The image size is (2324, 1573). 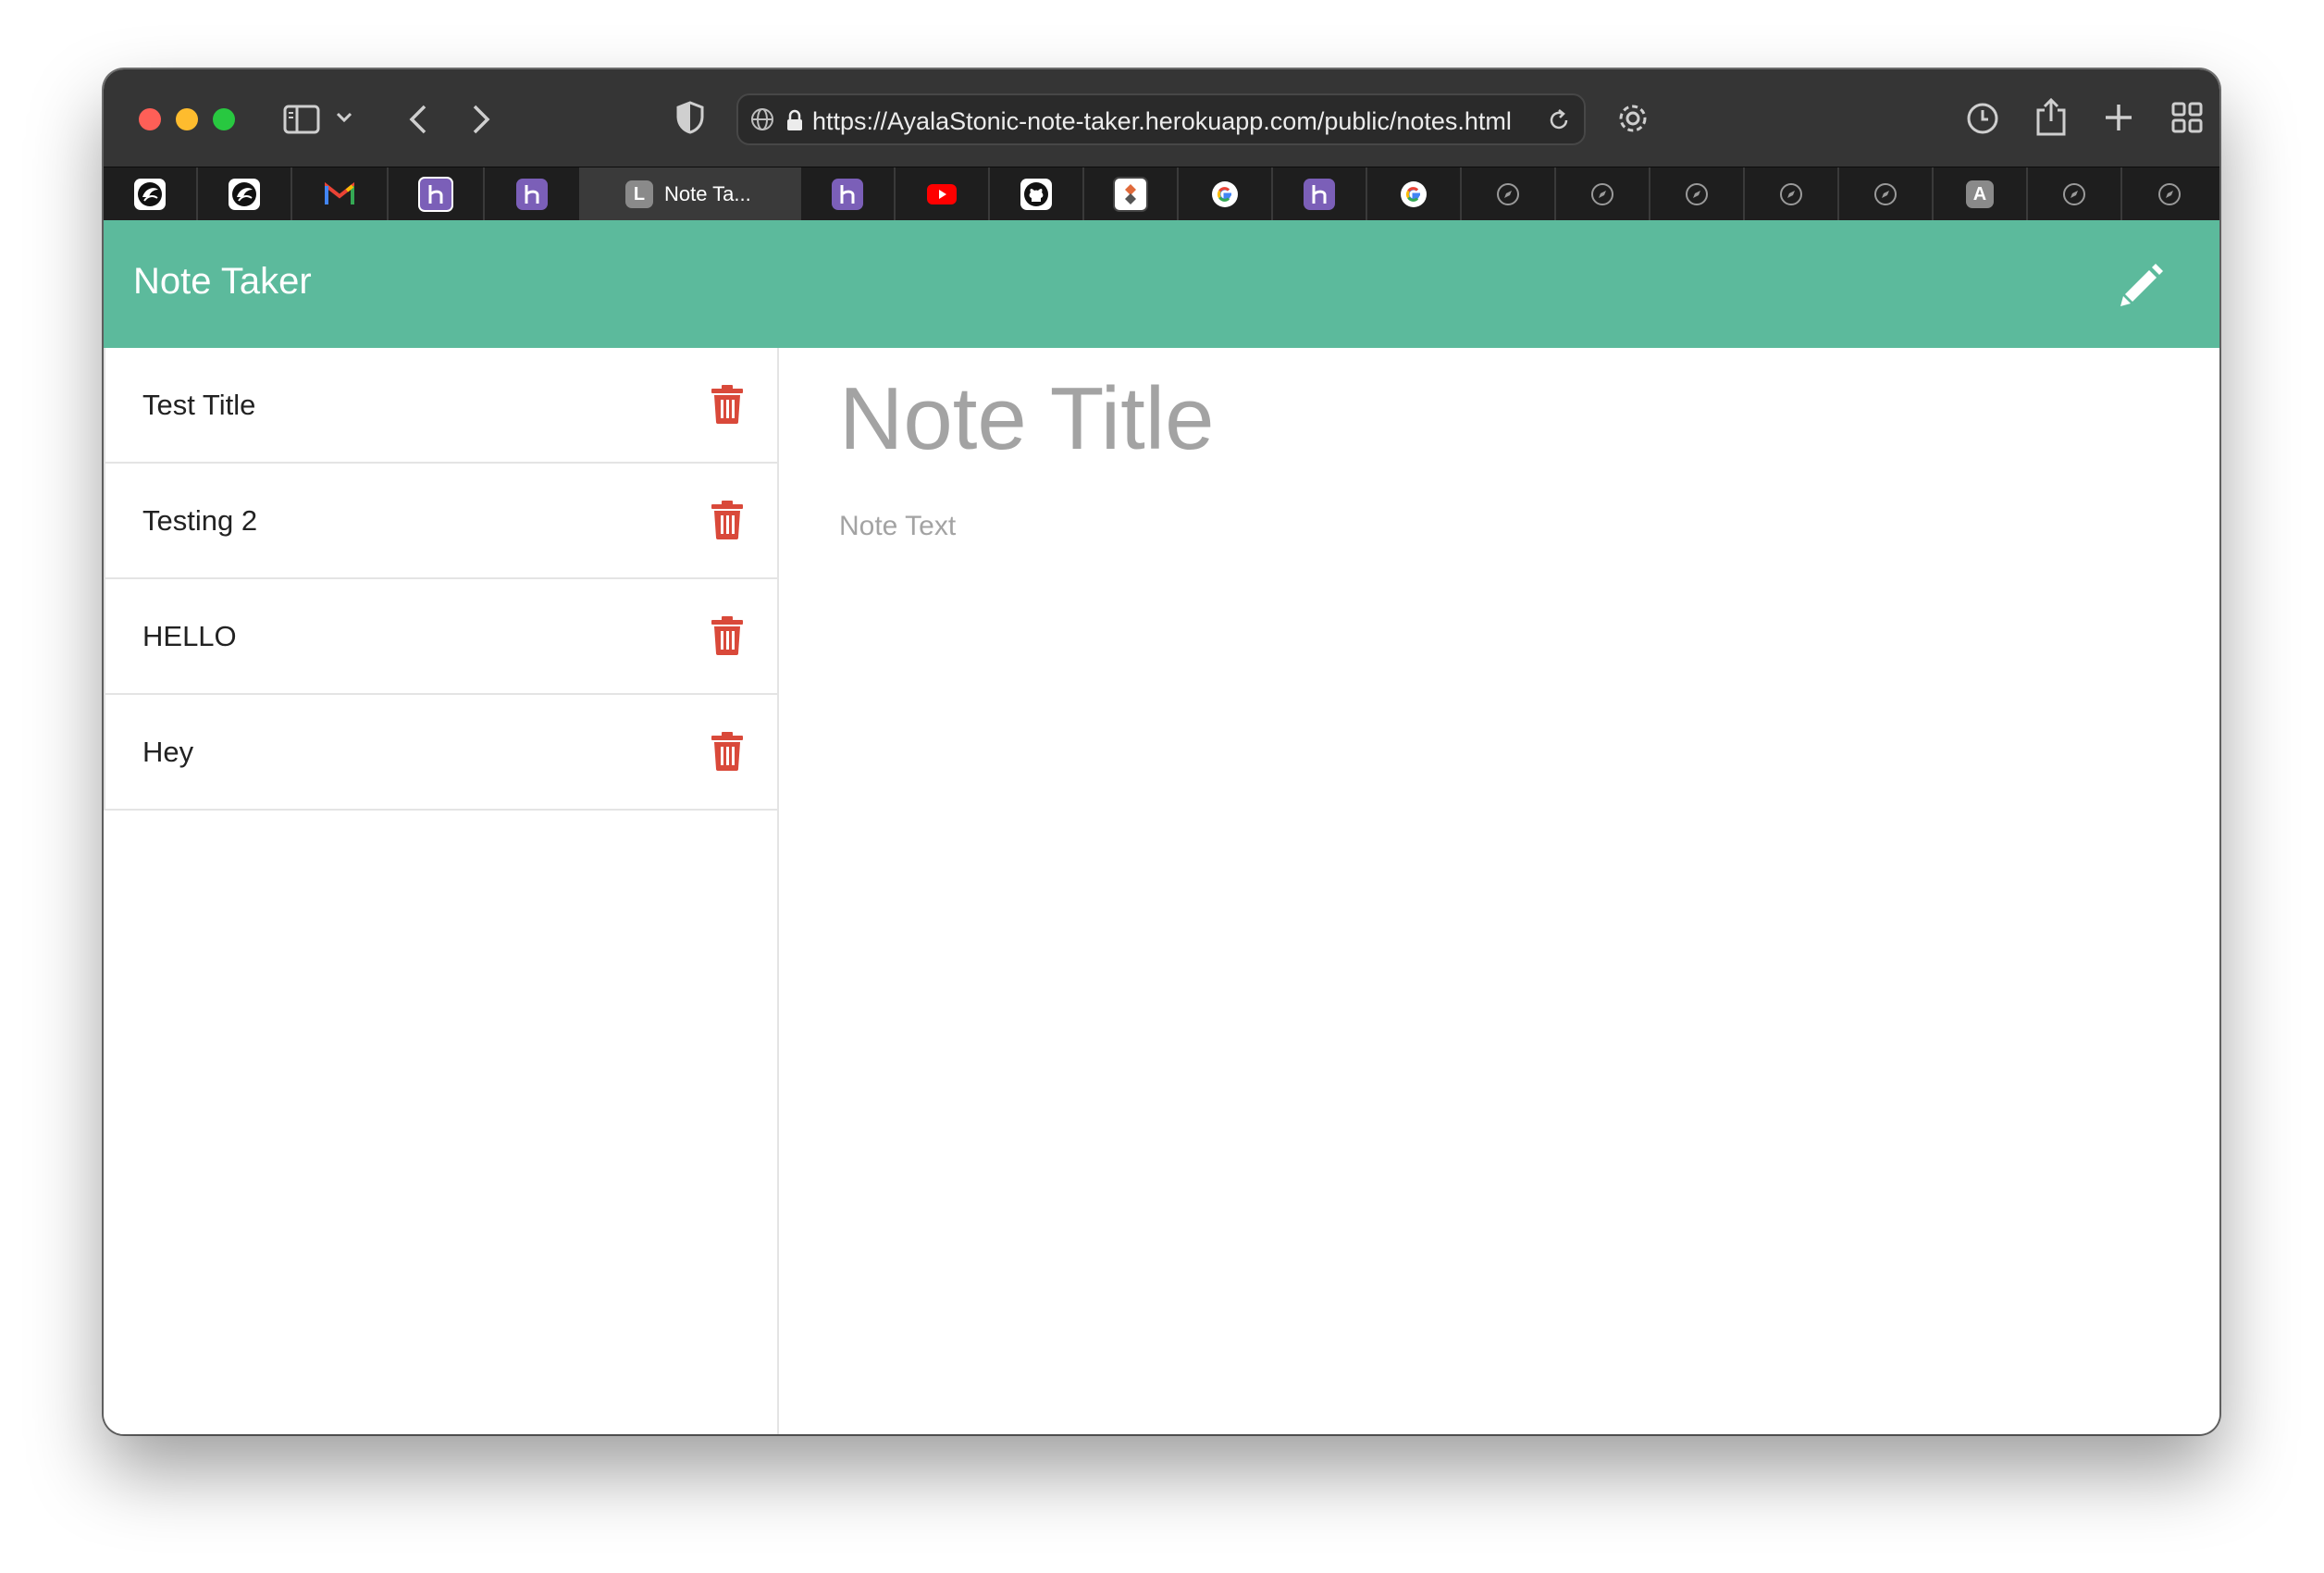 I want to click on back-icon, so click(x=418, y=120).